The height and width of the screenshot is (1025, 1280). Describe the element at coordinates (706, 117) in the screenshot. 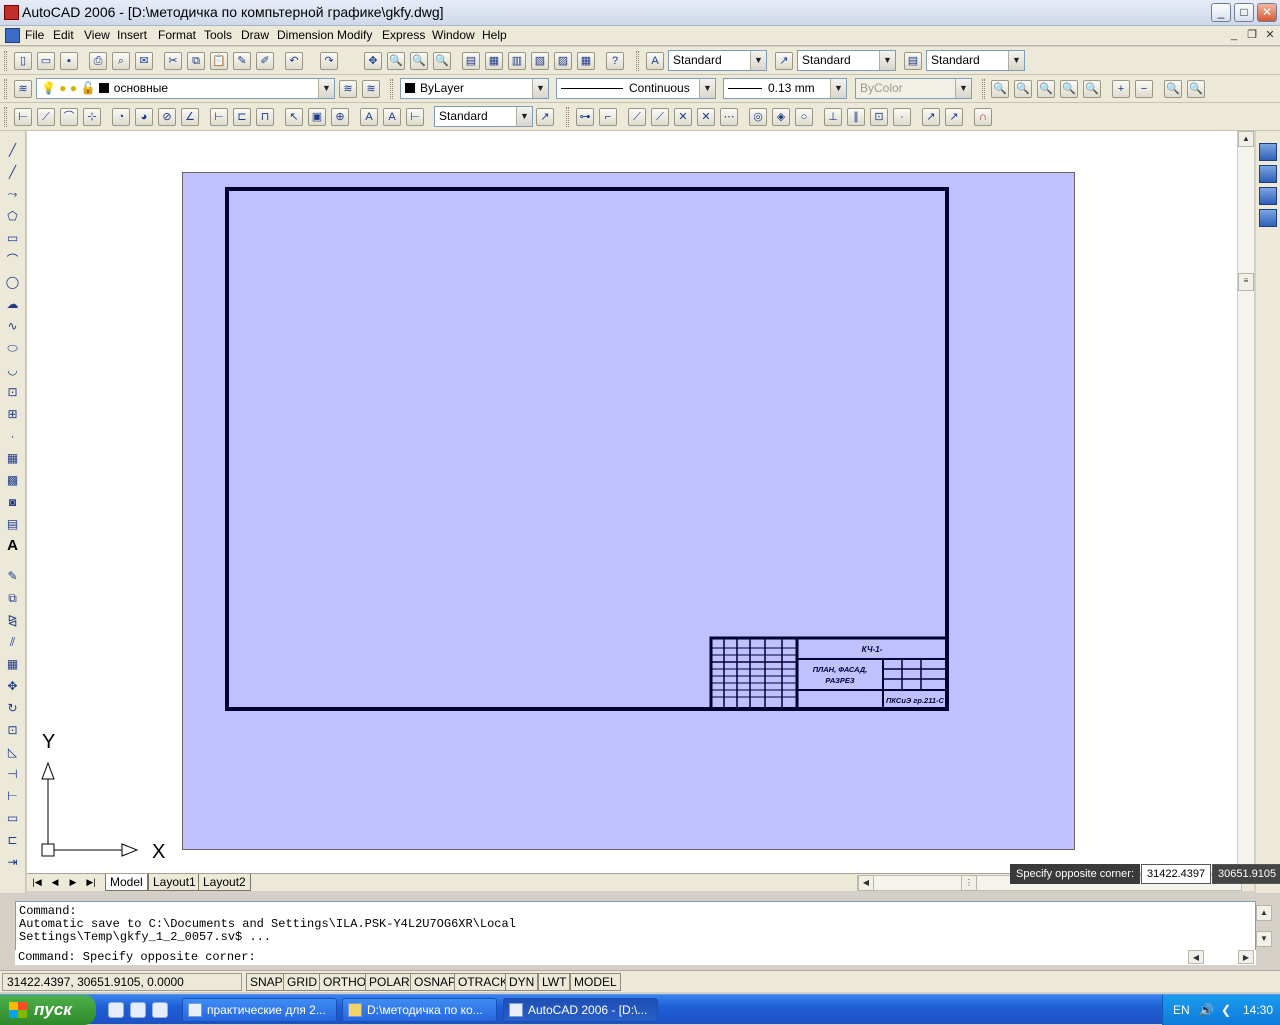

I see `snap-apparent-intersection-icon: ✕` at that location.